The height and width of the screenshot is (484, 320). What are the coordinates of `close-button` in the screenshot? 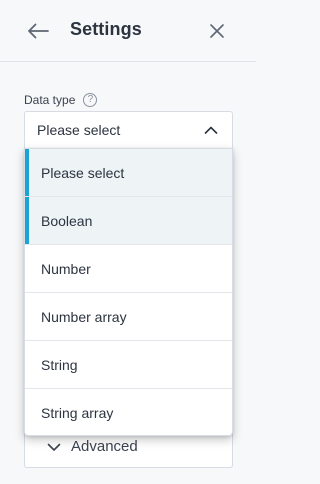 It's located at (217, 31).